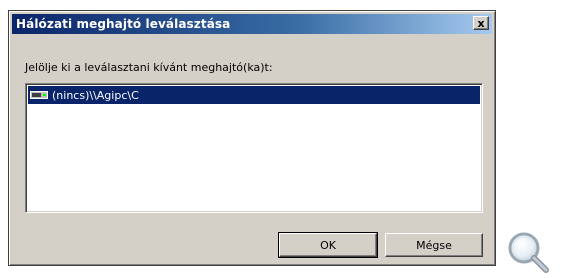 This screenshot has width=564, height=278. What do you see at coordinates (254, 95) in the screenshot?
I see `list-item: (nincs)\\Agipc\C` at bounding box center [254, 95].